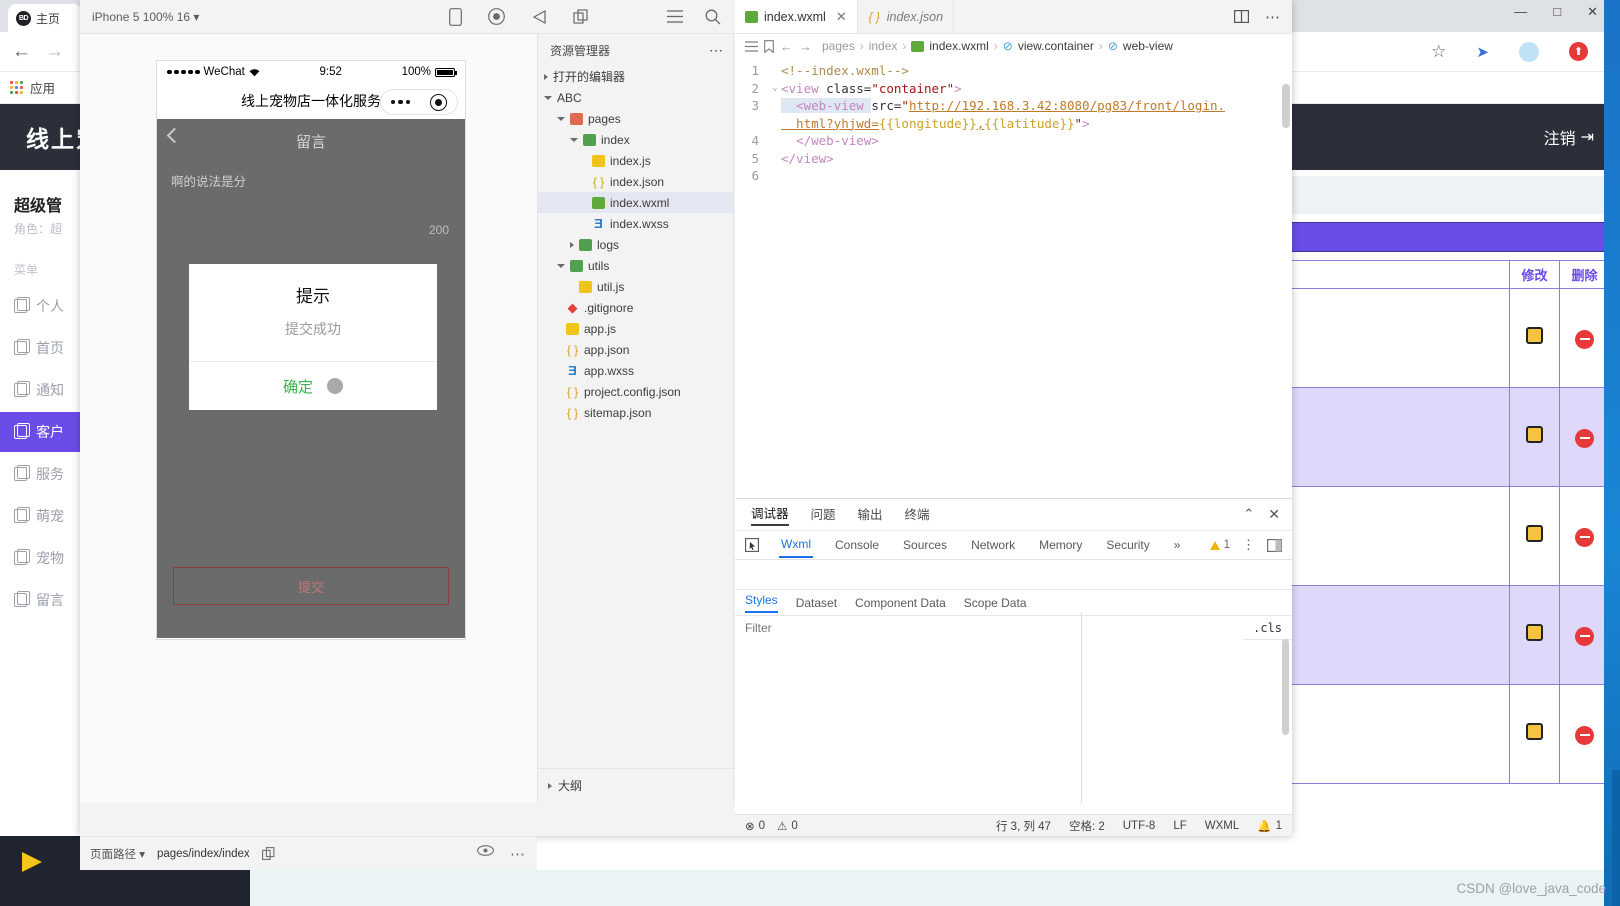 This screenshot has height=906, width=1620. I want to click on split-editor-icon, so click(1241, 16).